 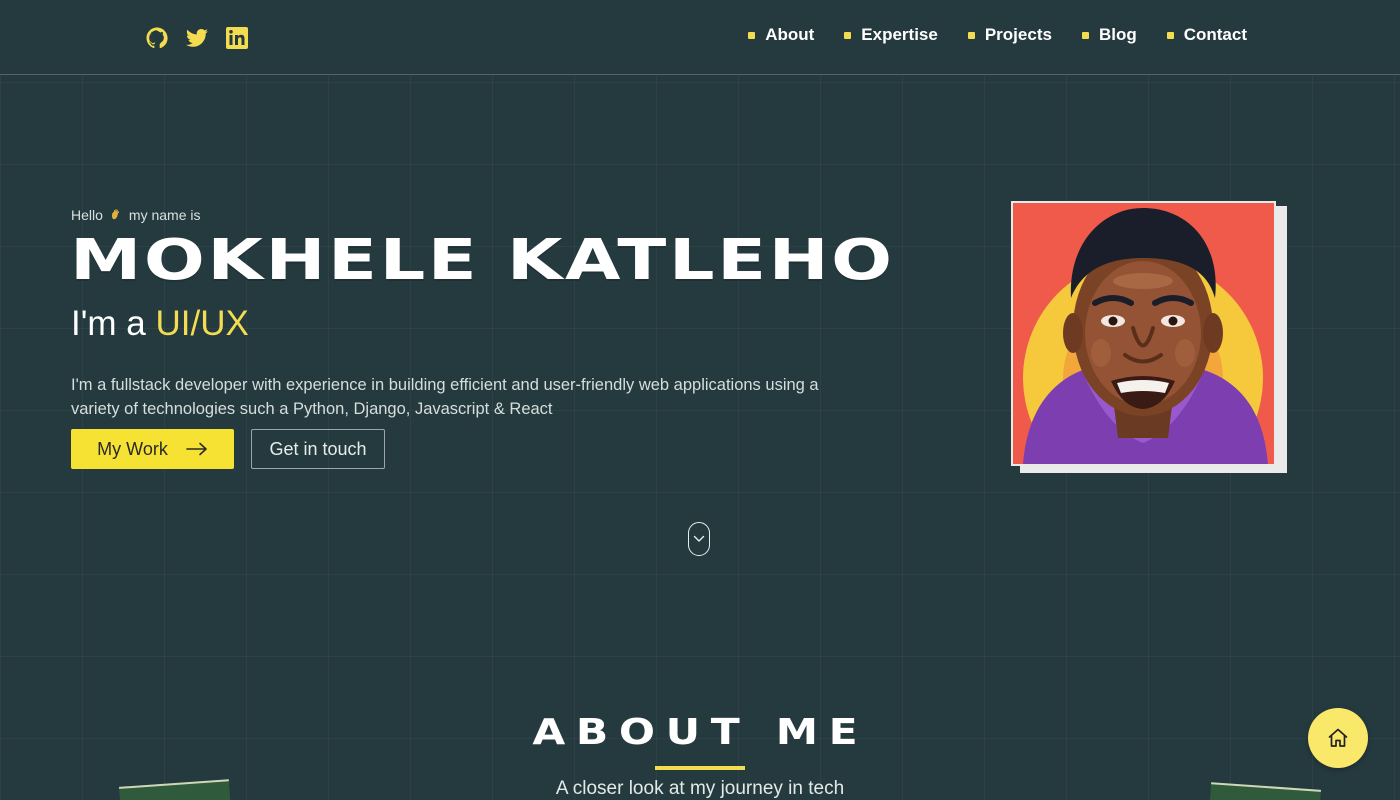 I want to click on portrait-illustration, so click(x=1143, y=333).